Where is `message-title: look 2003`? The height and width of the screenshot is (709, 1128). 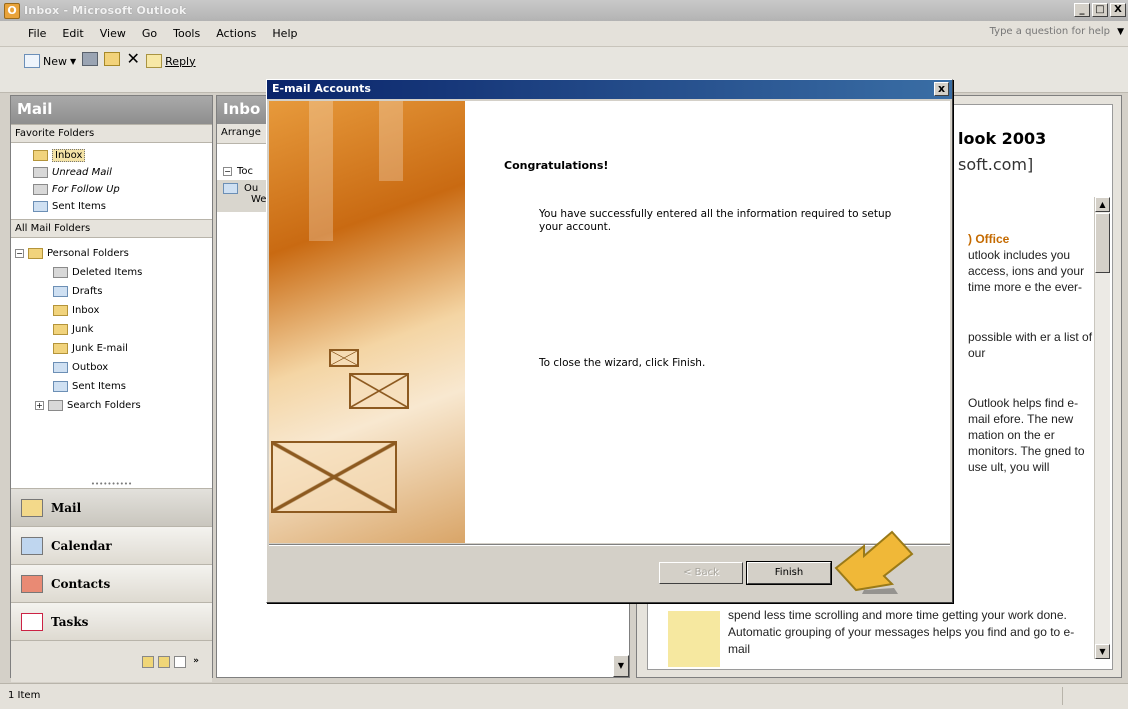 message-title: look 2003 is located at coordinates (1002, 138).